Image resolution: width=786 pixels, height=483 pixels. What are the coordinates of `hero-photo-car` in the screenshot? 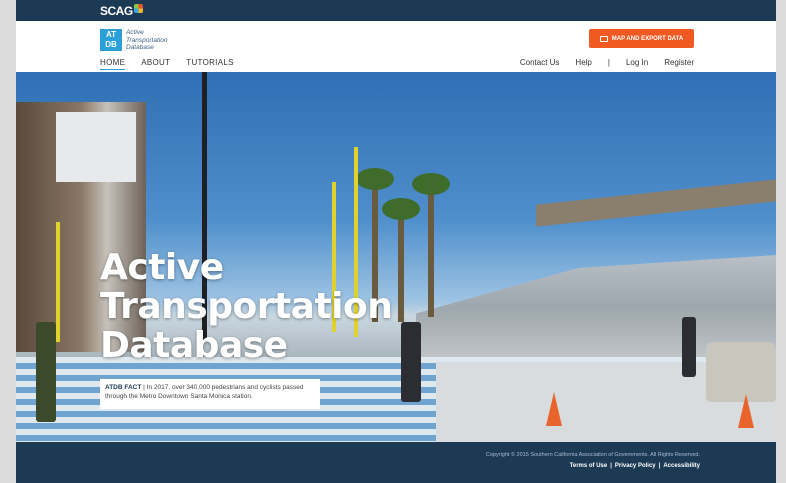 It's located at (741, 372).